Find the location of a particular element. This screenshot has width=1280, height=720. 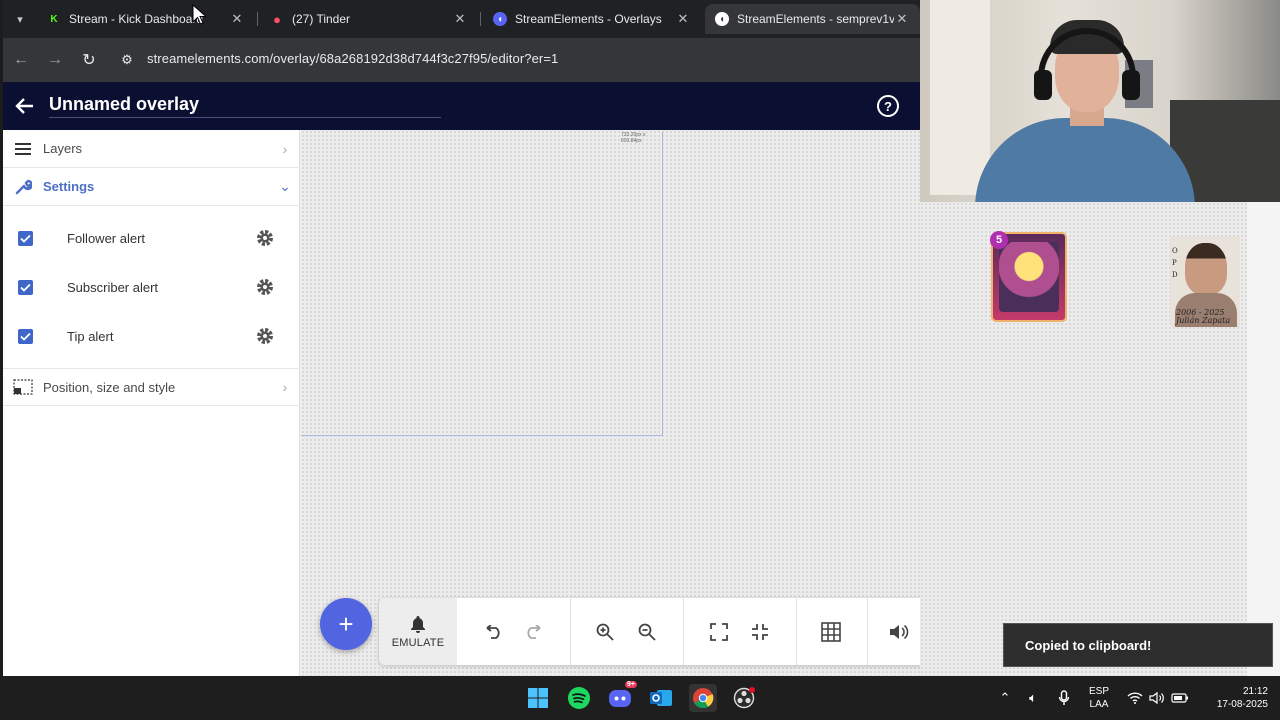

overlay-name-input: Unnamed overlay is located at coordinates (124, 104).